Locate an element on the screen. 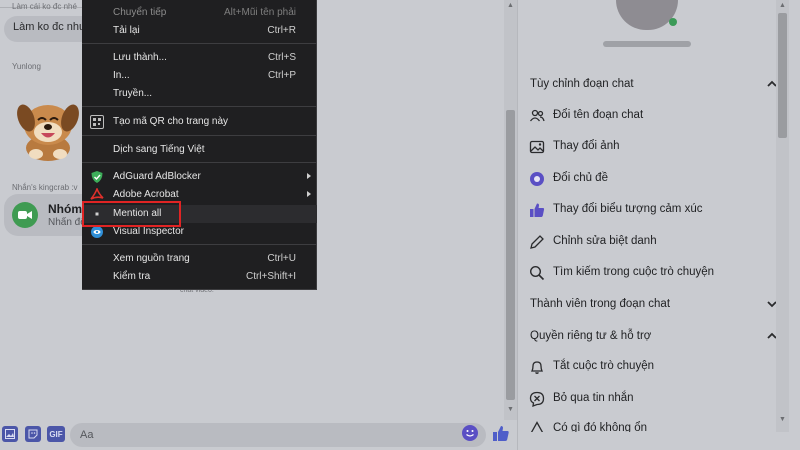 The image size is (800, 450). section-title: Quyền riêng tư & hỗ trợ is located at coordinates (591, 336).